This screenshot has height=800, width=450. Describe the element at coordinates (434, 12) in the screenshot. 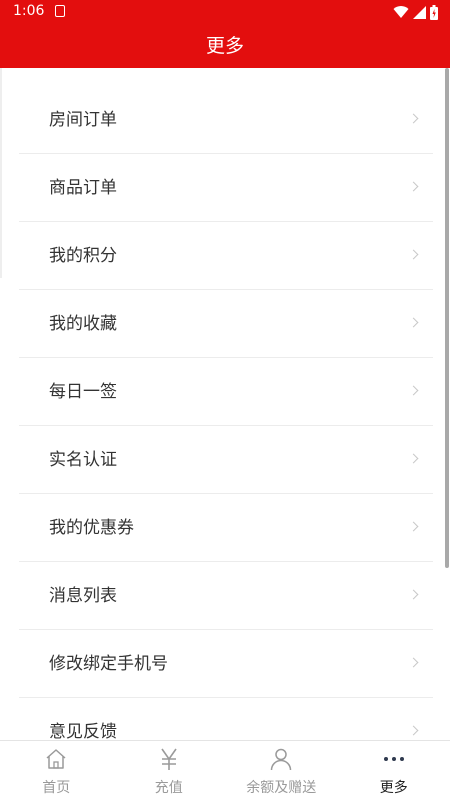

I see `battery-icon` at that location.